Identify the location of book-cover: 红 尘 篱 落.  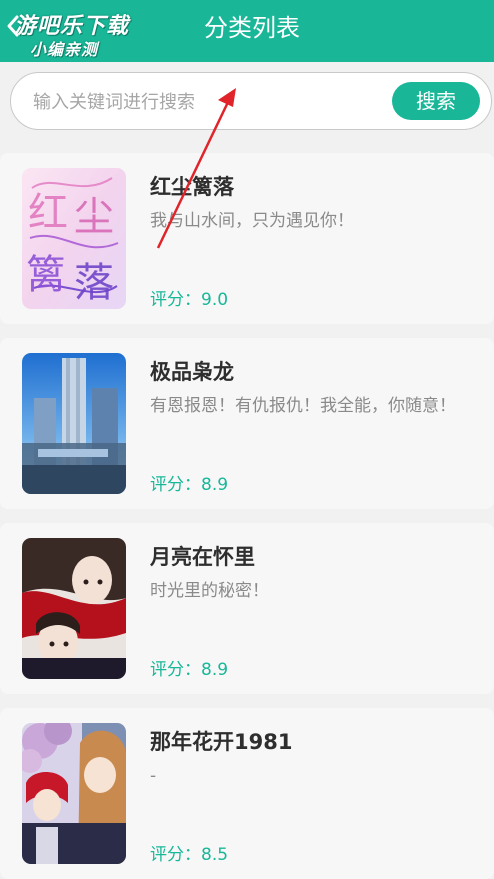
(74, 238).